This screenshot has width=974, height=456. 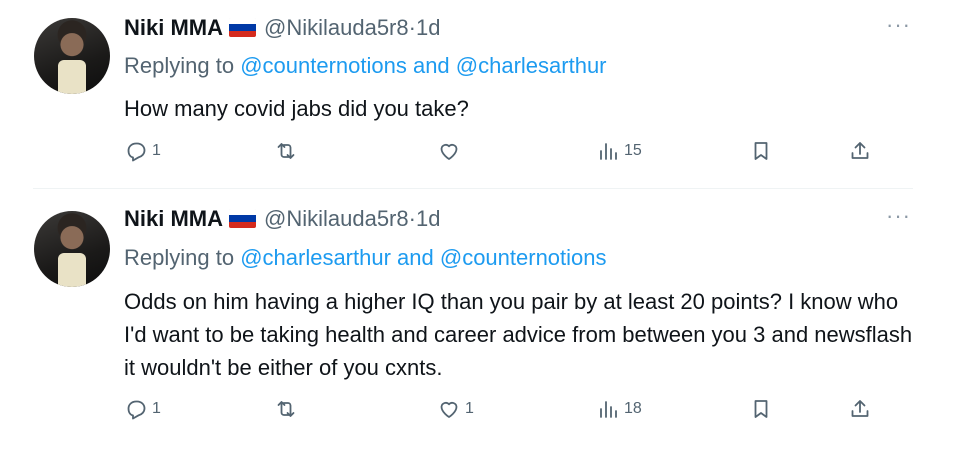 What do you see at coordinates (504, 153) in the screenshot?
I see `action-bar: 1 15` at bounding box center [504, 153].